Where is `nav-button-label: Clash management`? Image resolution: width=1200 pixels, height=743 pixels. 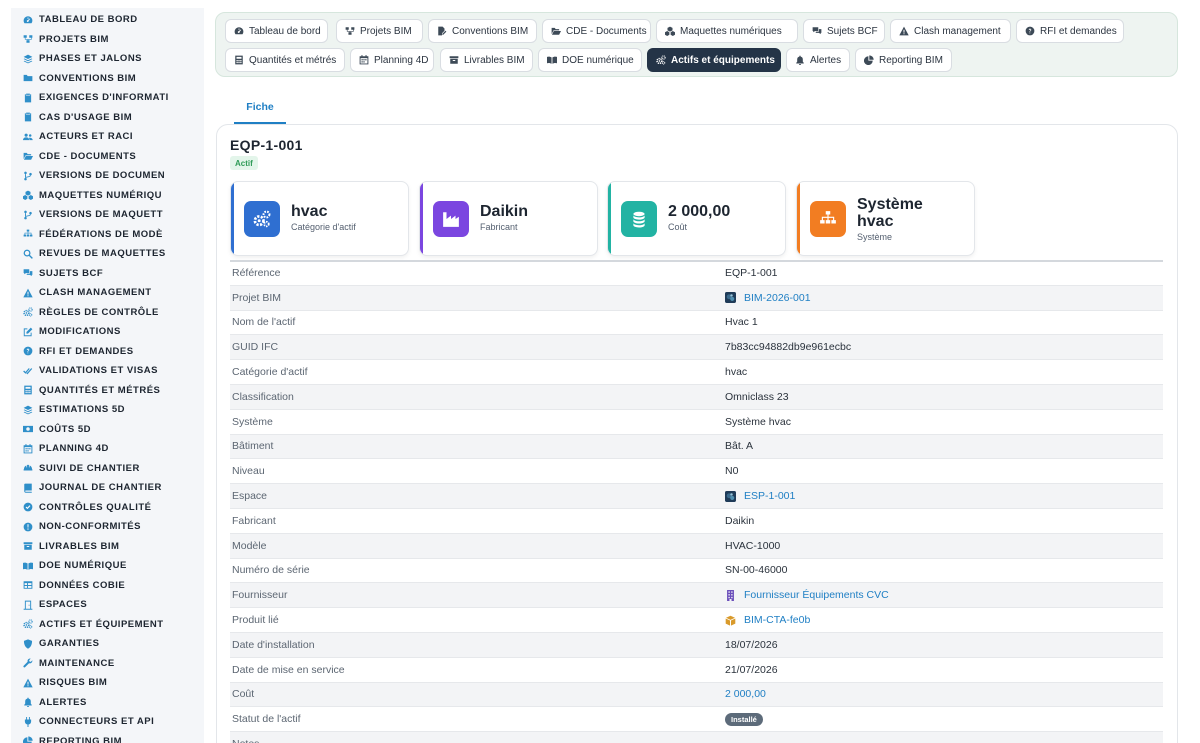 nav-button-label: Clash management is located at coordinates (957, 31).